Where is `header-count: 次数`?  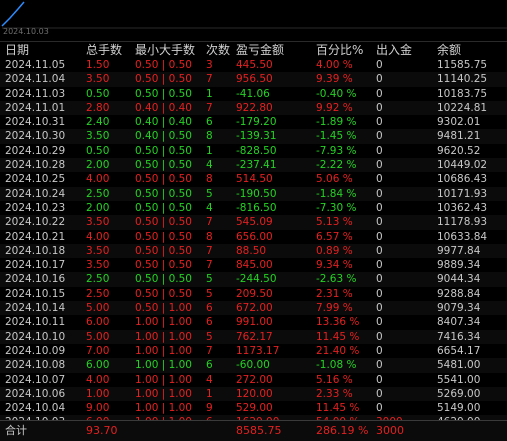 header-count: 次数 is located at coordinates (218, 50).